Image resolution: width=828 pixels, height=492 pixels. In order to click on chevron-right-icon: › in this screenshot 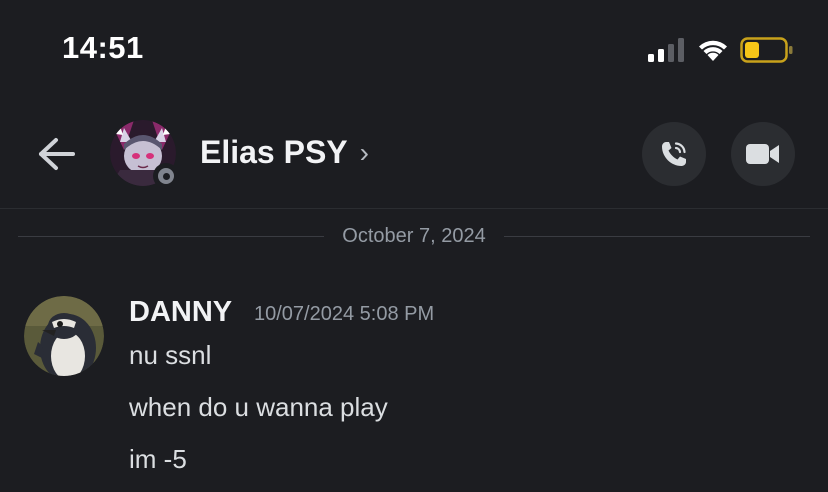, I will do `click(364, 152)`.